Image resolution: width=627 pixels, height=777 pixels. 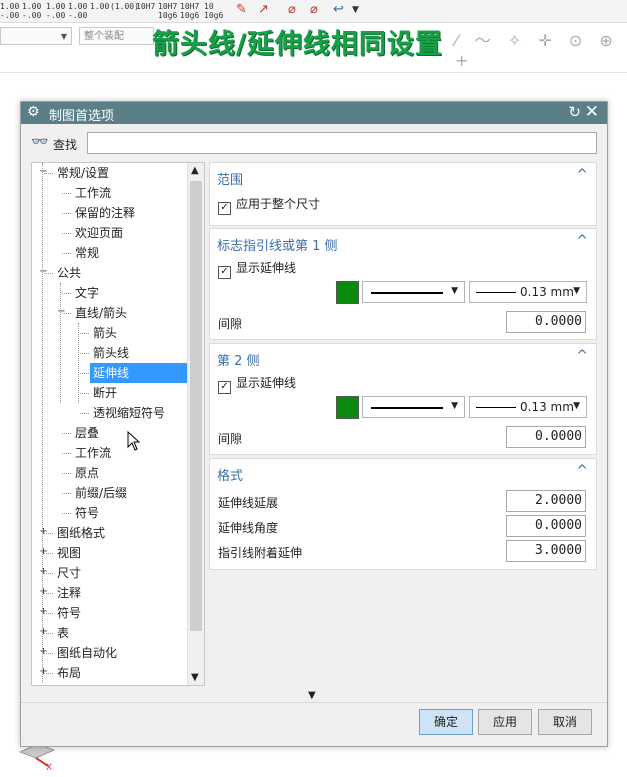 What do you see at coordinates (241, 9) in the screenshot?
I see `sketch-icon: ✎` at bounding box center [241, 9].